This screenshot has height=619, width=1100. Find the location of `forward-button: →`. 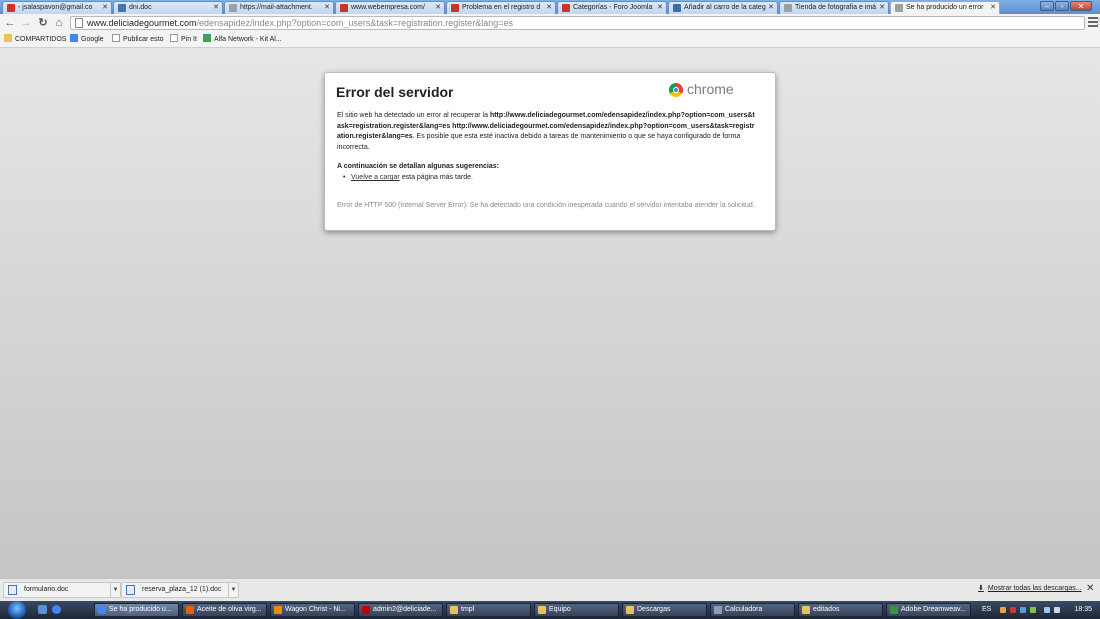

forward-button: → is located at coordinates (26, 23).